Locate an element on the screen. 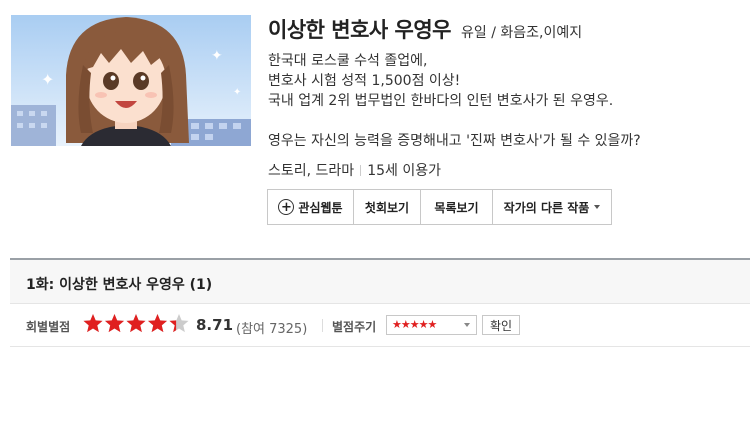 Image resolution: width=750 pixels, height=421 pixels. dropdown-arrow-icon is located at coordinates (467, 325).